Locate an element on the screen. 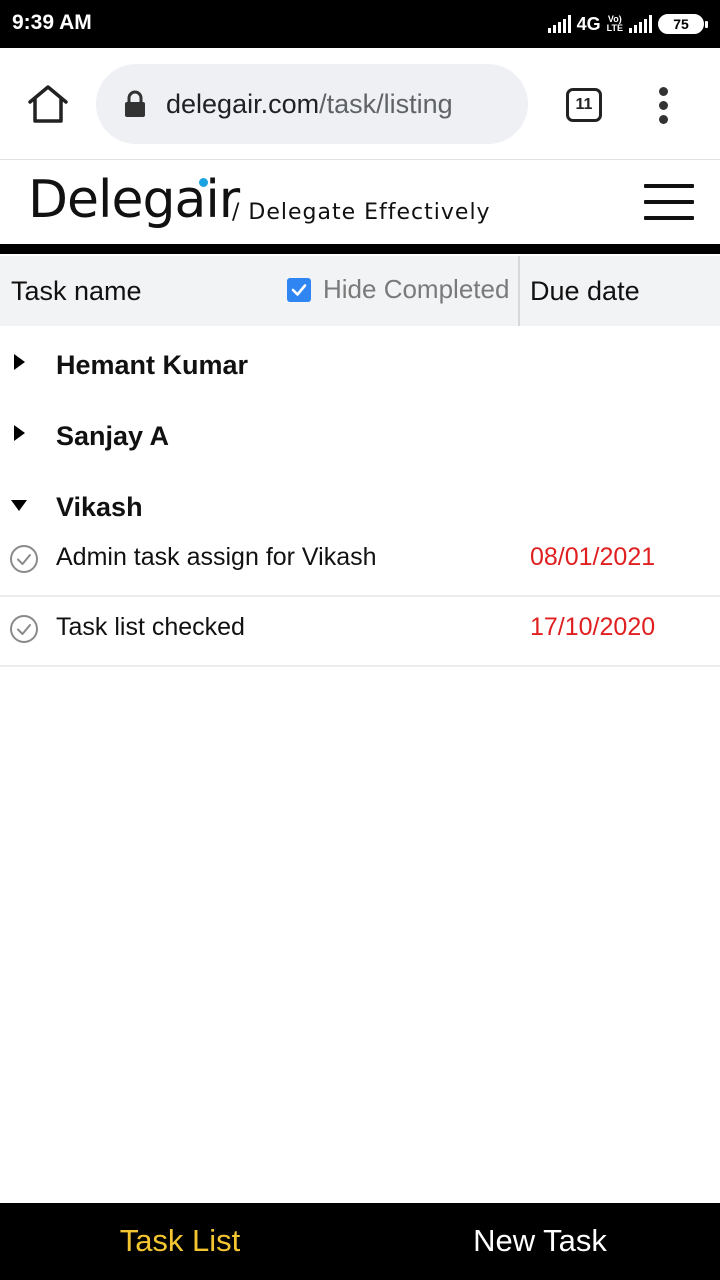 This screenshot has height=1280, width=720. browser-toolbar: delegair.com/task/listing 11 is located at coordinates (360, 104).